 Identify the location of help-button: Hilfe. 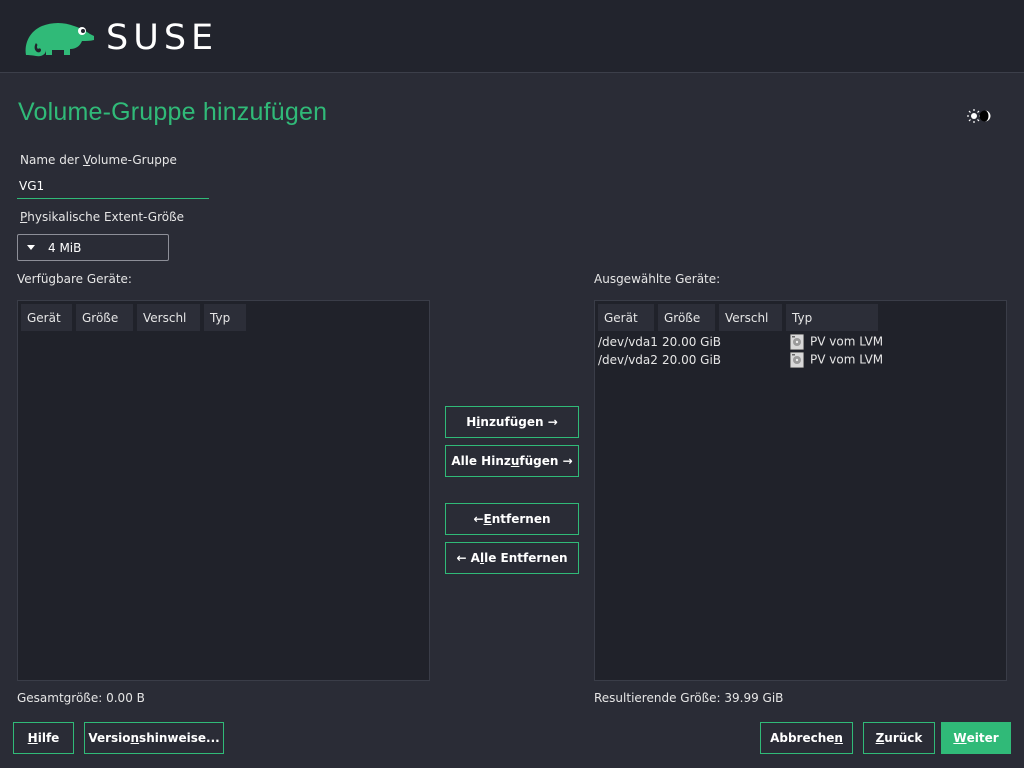
(43, 738).